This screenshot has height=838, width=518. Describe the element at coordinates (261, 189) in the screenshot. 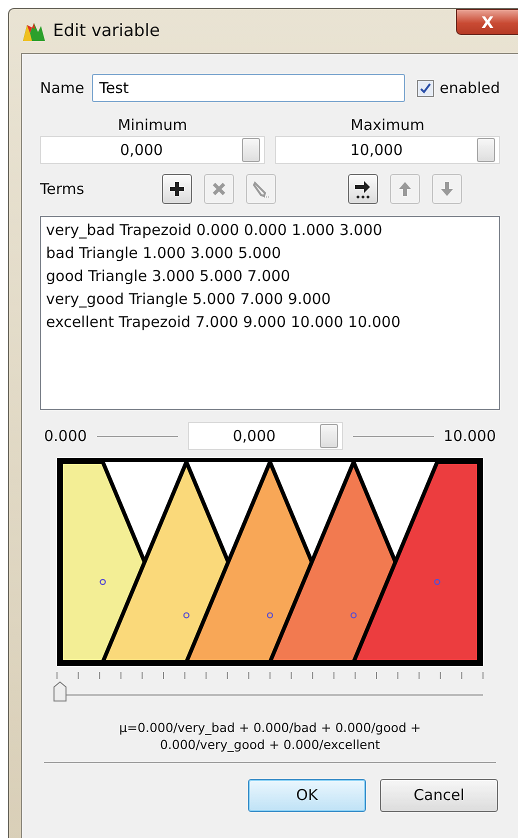

I see `pencil-icon` at that location.